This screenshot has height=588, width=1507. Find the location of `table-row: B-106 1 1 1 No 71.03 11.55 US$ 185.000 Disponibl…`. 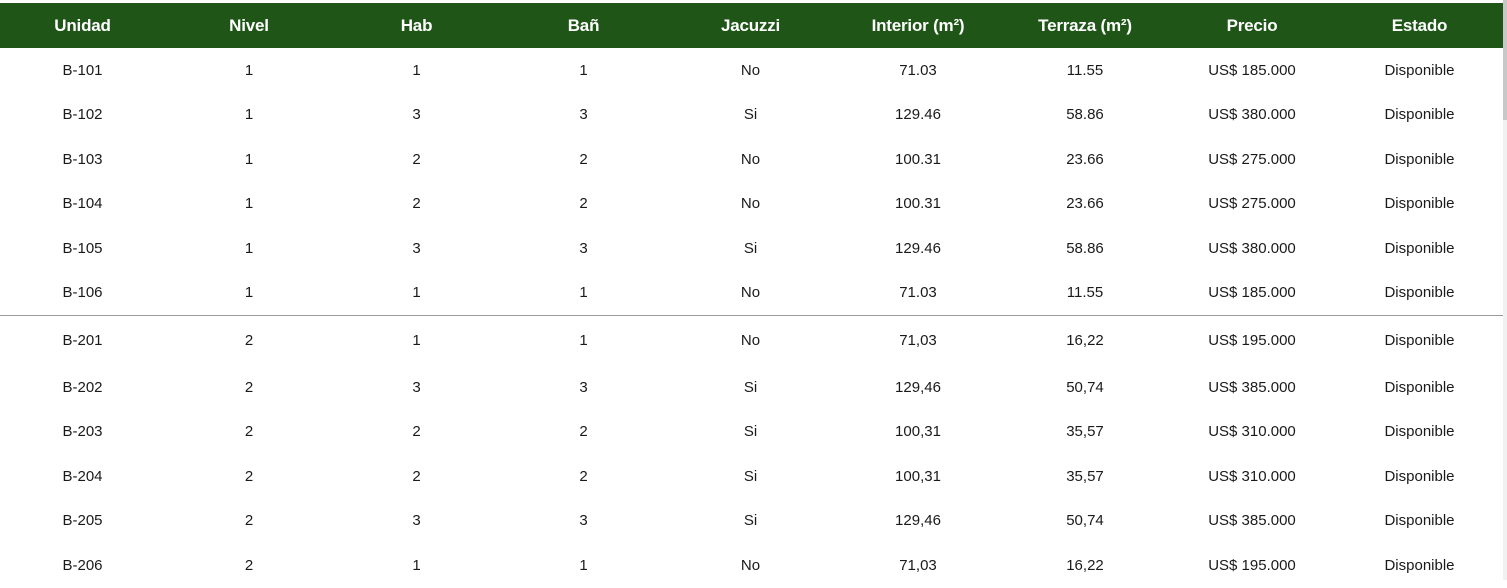

table-row: B-106 1 1 1 No 71.03 11.55 US$ 185.000 Disponibl… is located at coordinates (751, 293).